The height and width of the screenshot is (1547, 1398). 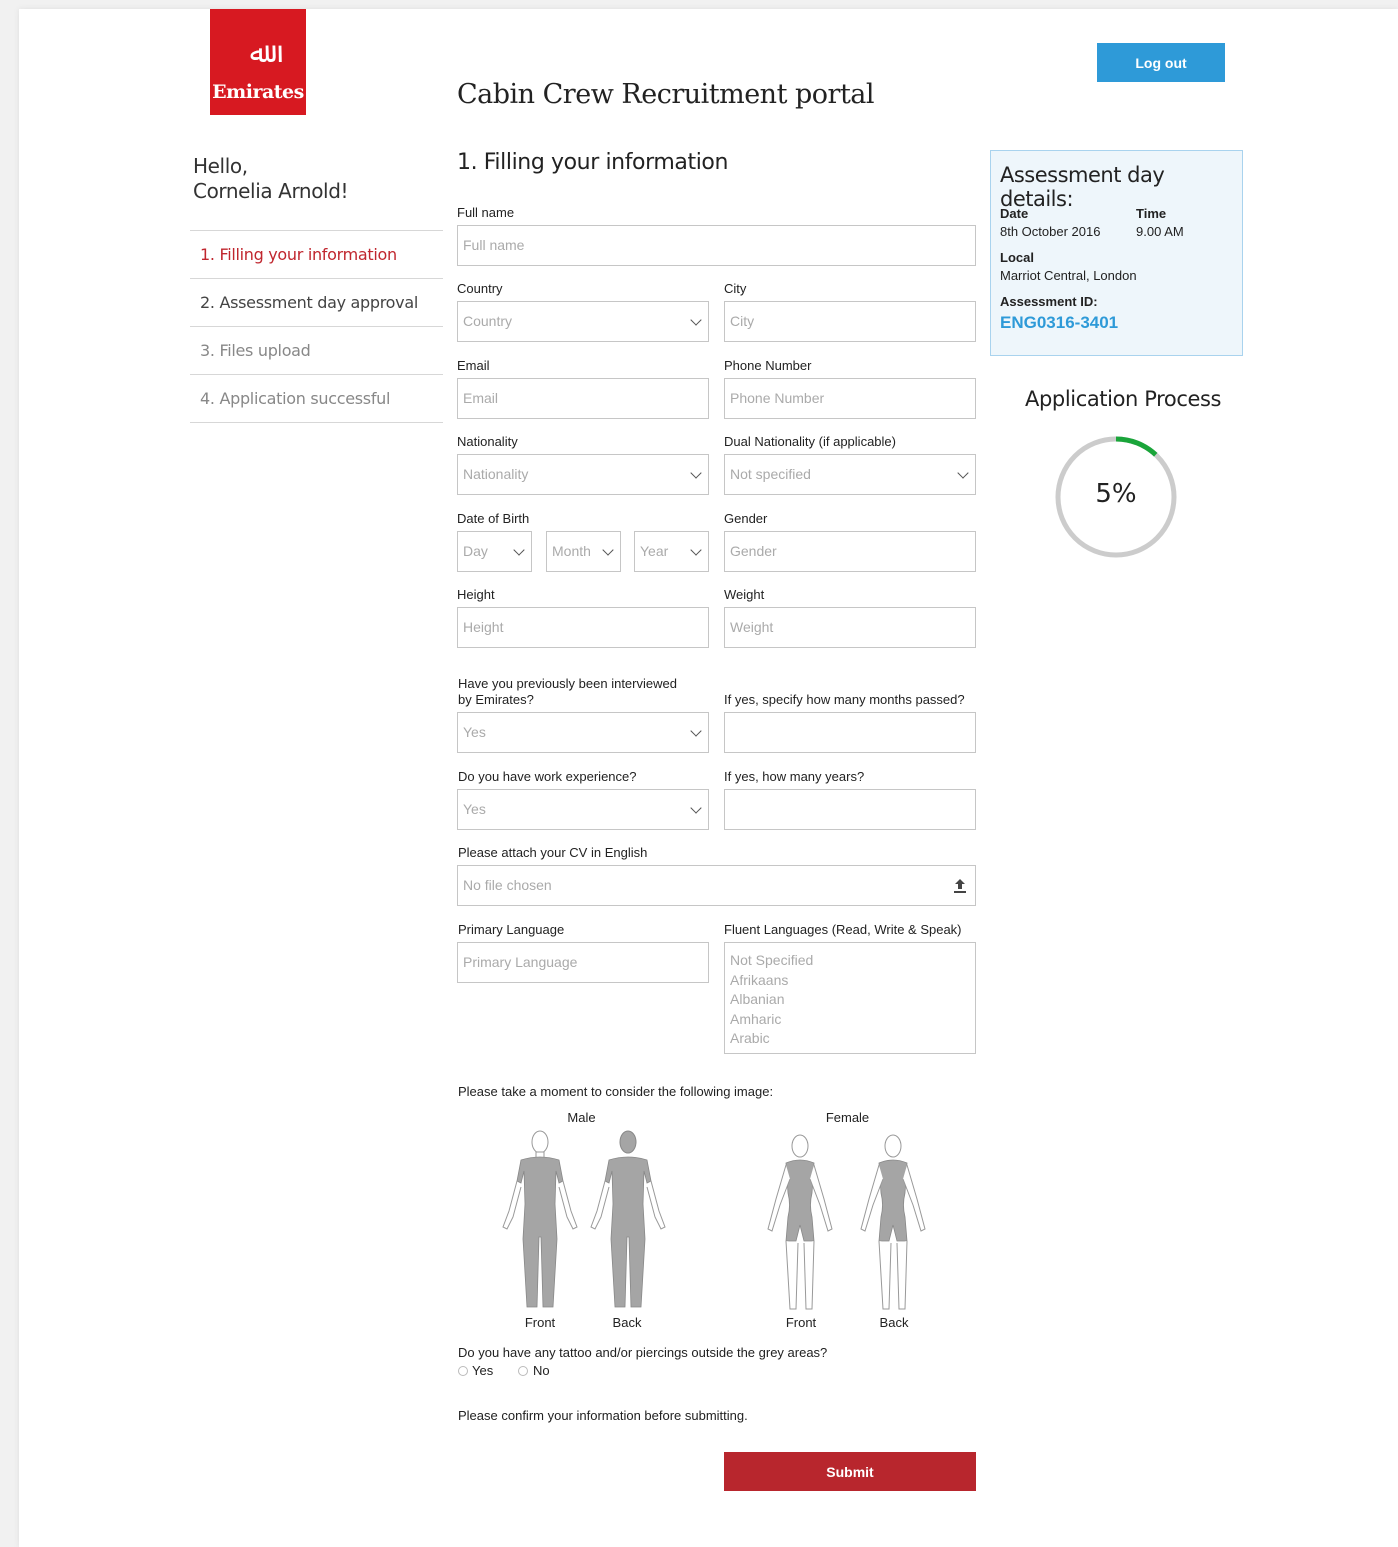 What do you see at coordinates (271, 191) in the screenshot?
I see `greeting-name: Cornelia Arnold!` at bounding box center [271, 191].